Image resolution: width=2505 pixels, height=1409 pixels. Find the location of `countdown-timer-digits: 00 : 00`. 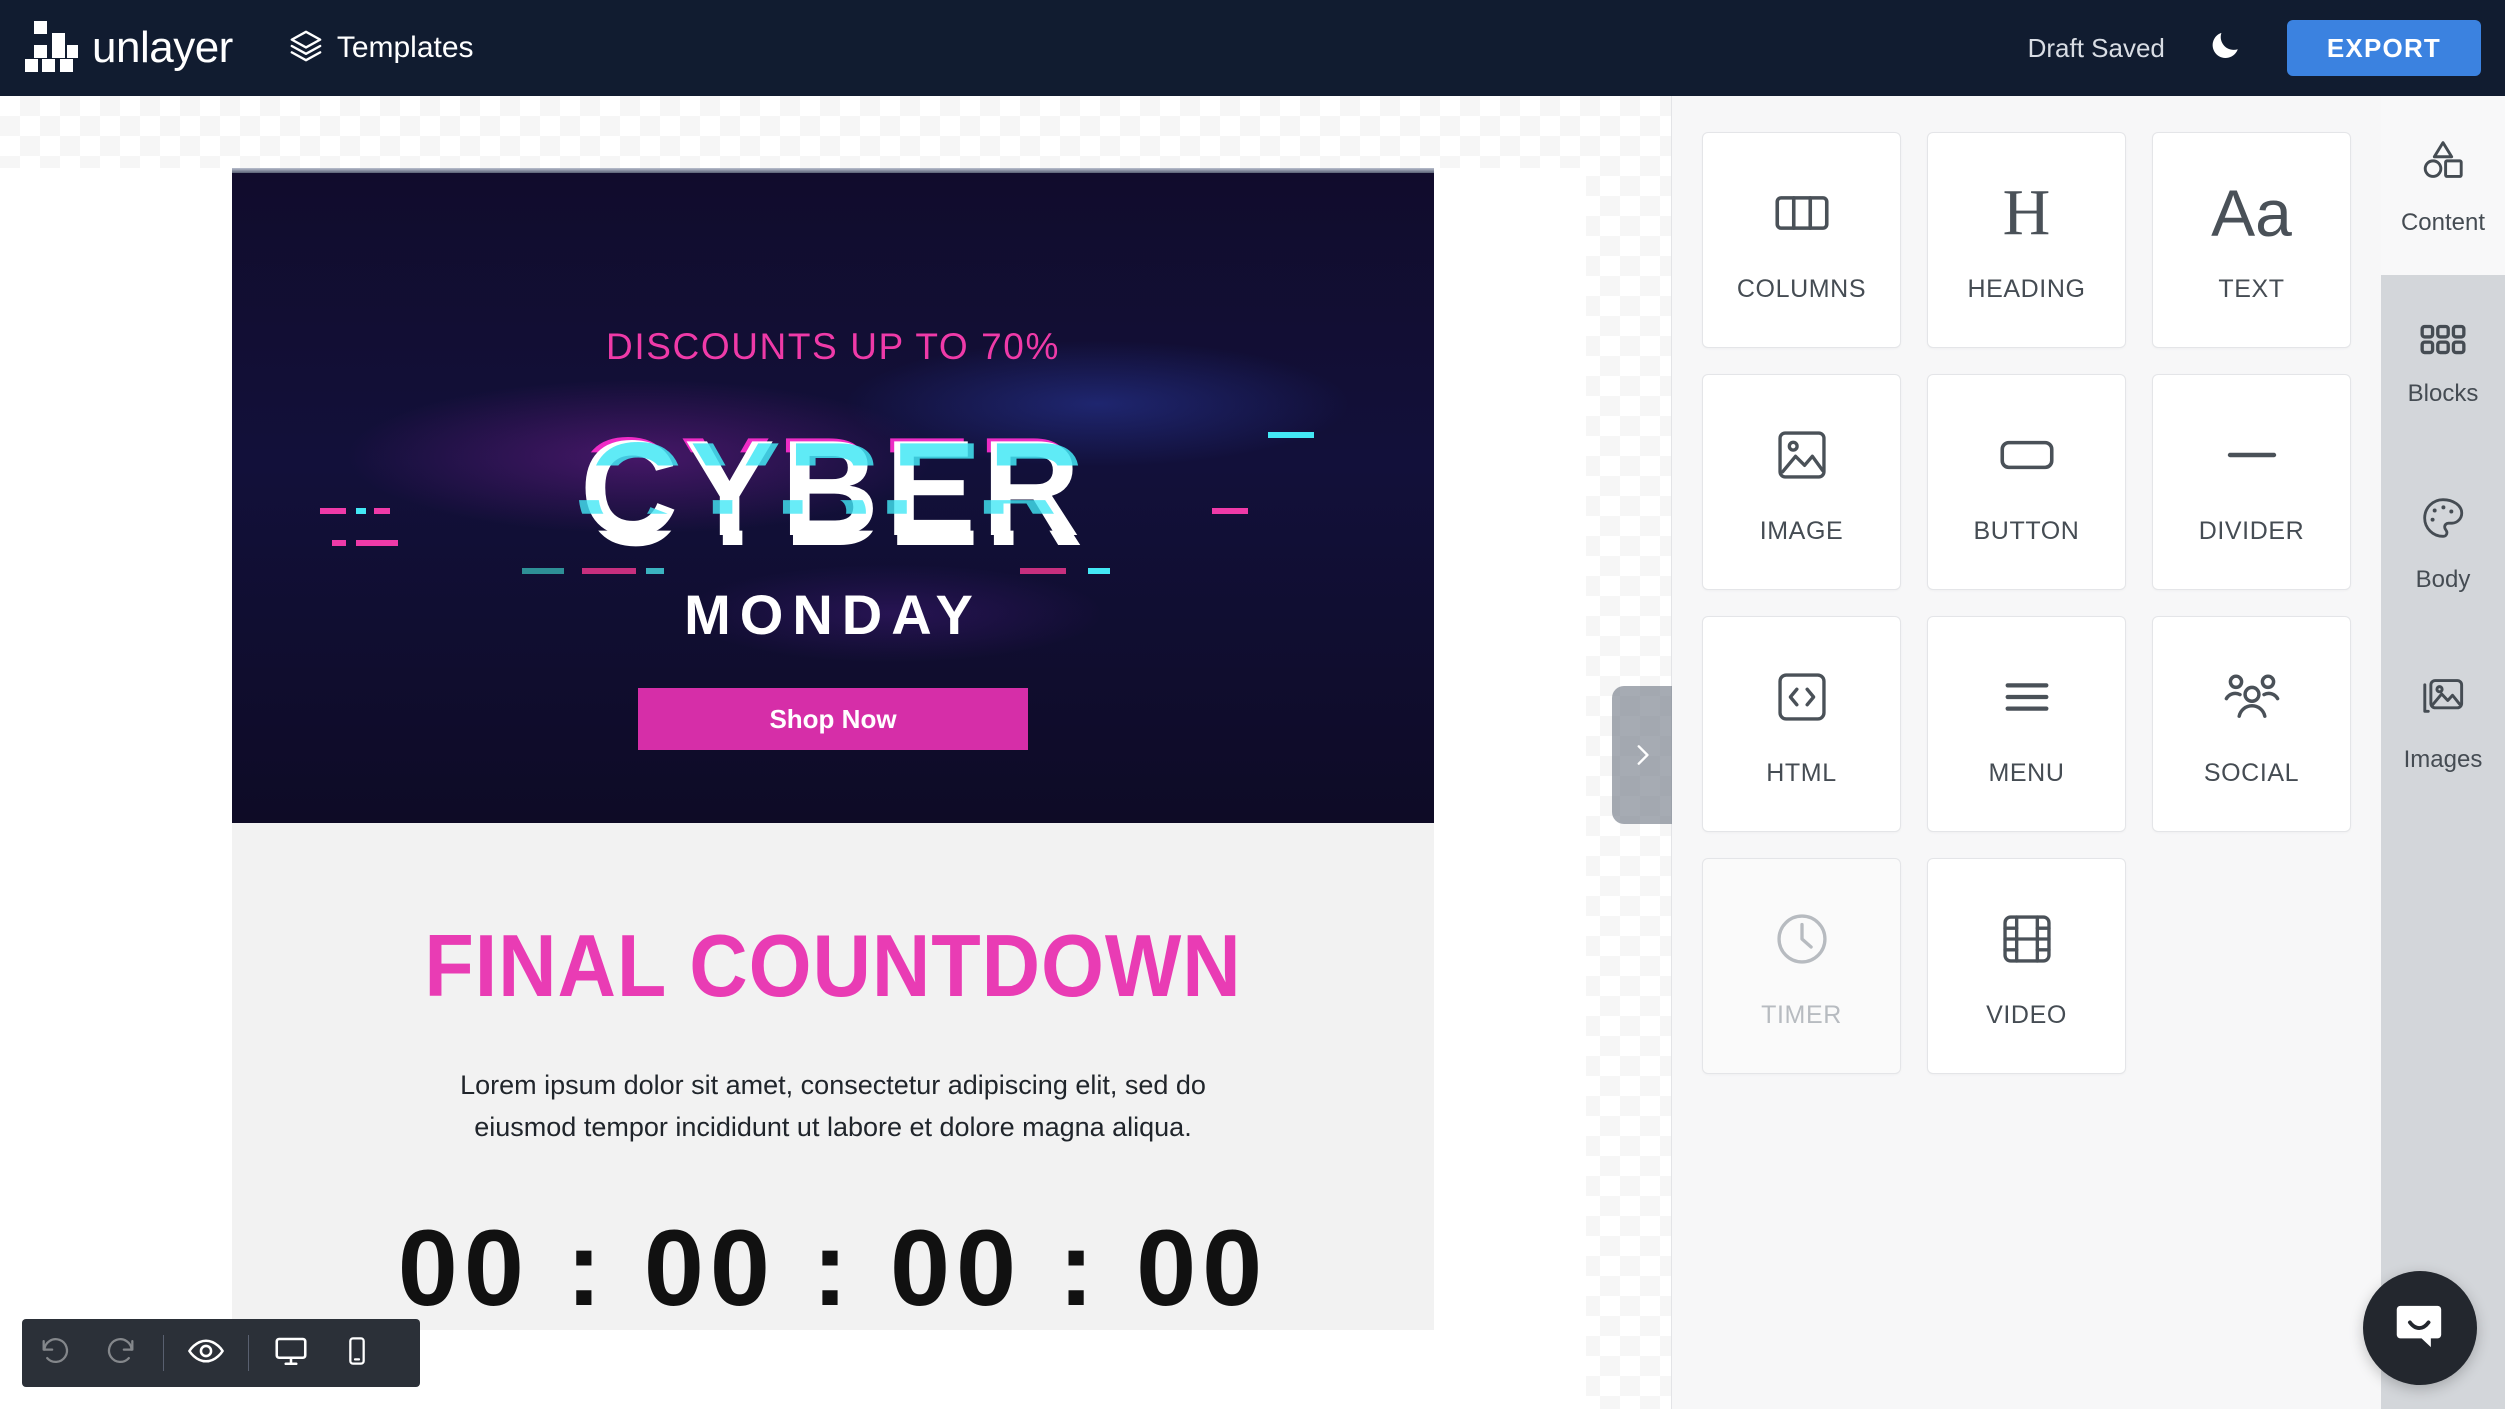

countdown-timer-digits: 00 : 00 is located at coordinates (833, 1267).